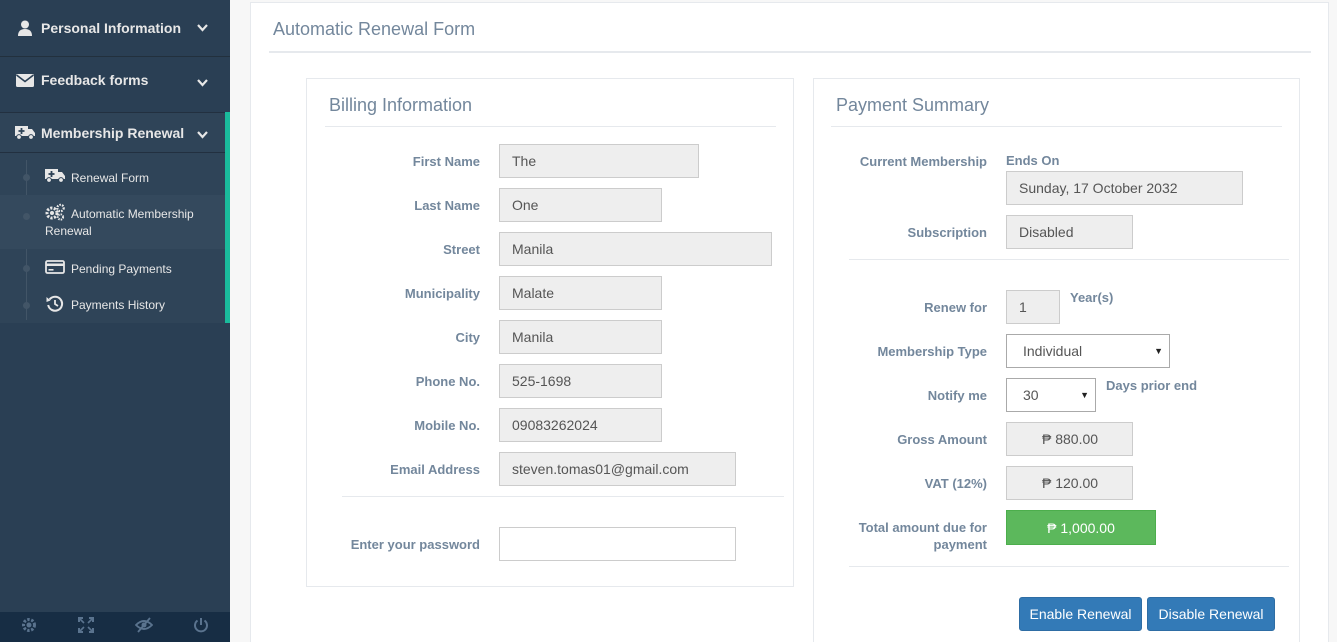 The width and height of the screenshot is (1337, 642). I want to click on city-label: City, so click(467, 337).